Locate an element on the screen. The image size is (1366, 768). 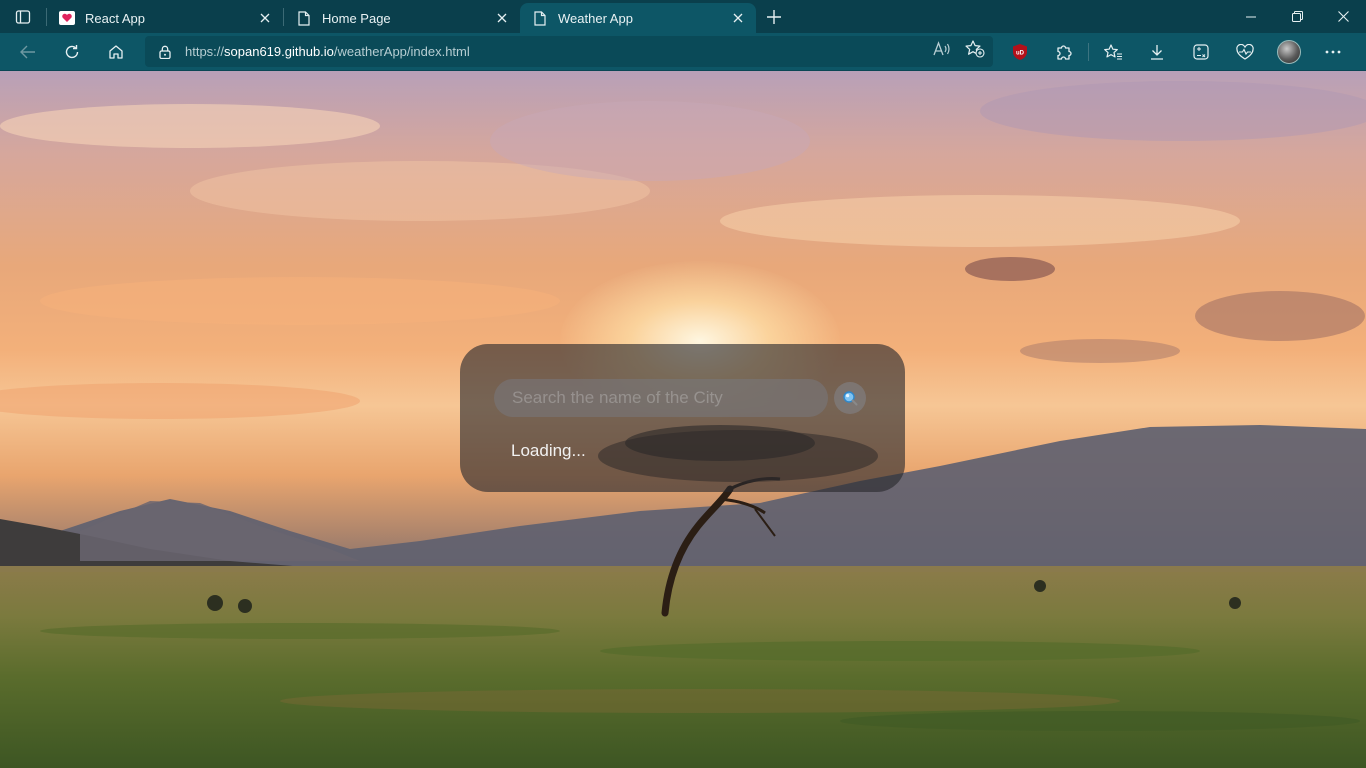
ublock-extension-button: uD is located at coordinates (1020, 52).